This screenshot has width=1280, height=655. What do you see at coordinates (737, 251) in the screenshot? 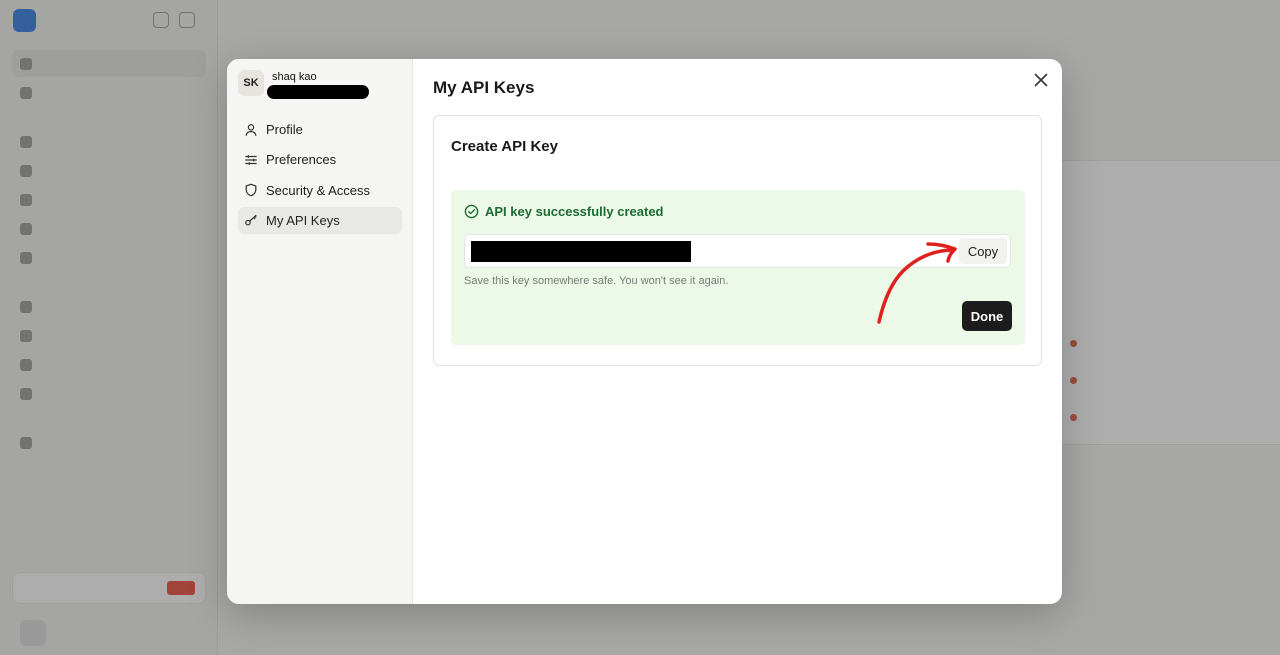
I see `api-key-field: Copy` at bounding box center [737, 251].